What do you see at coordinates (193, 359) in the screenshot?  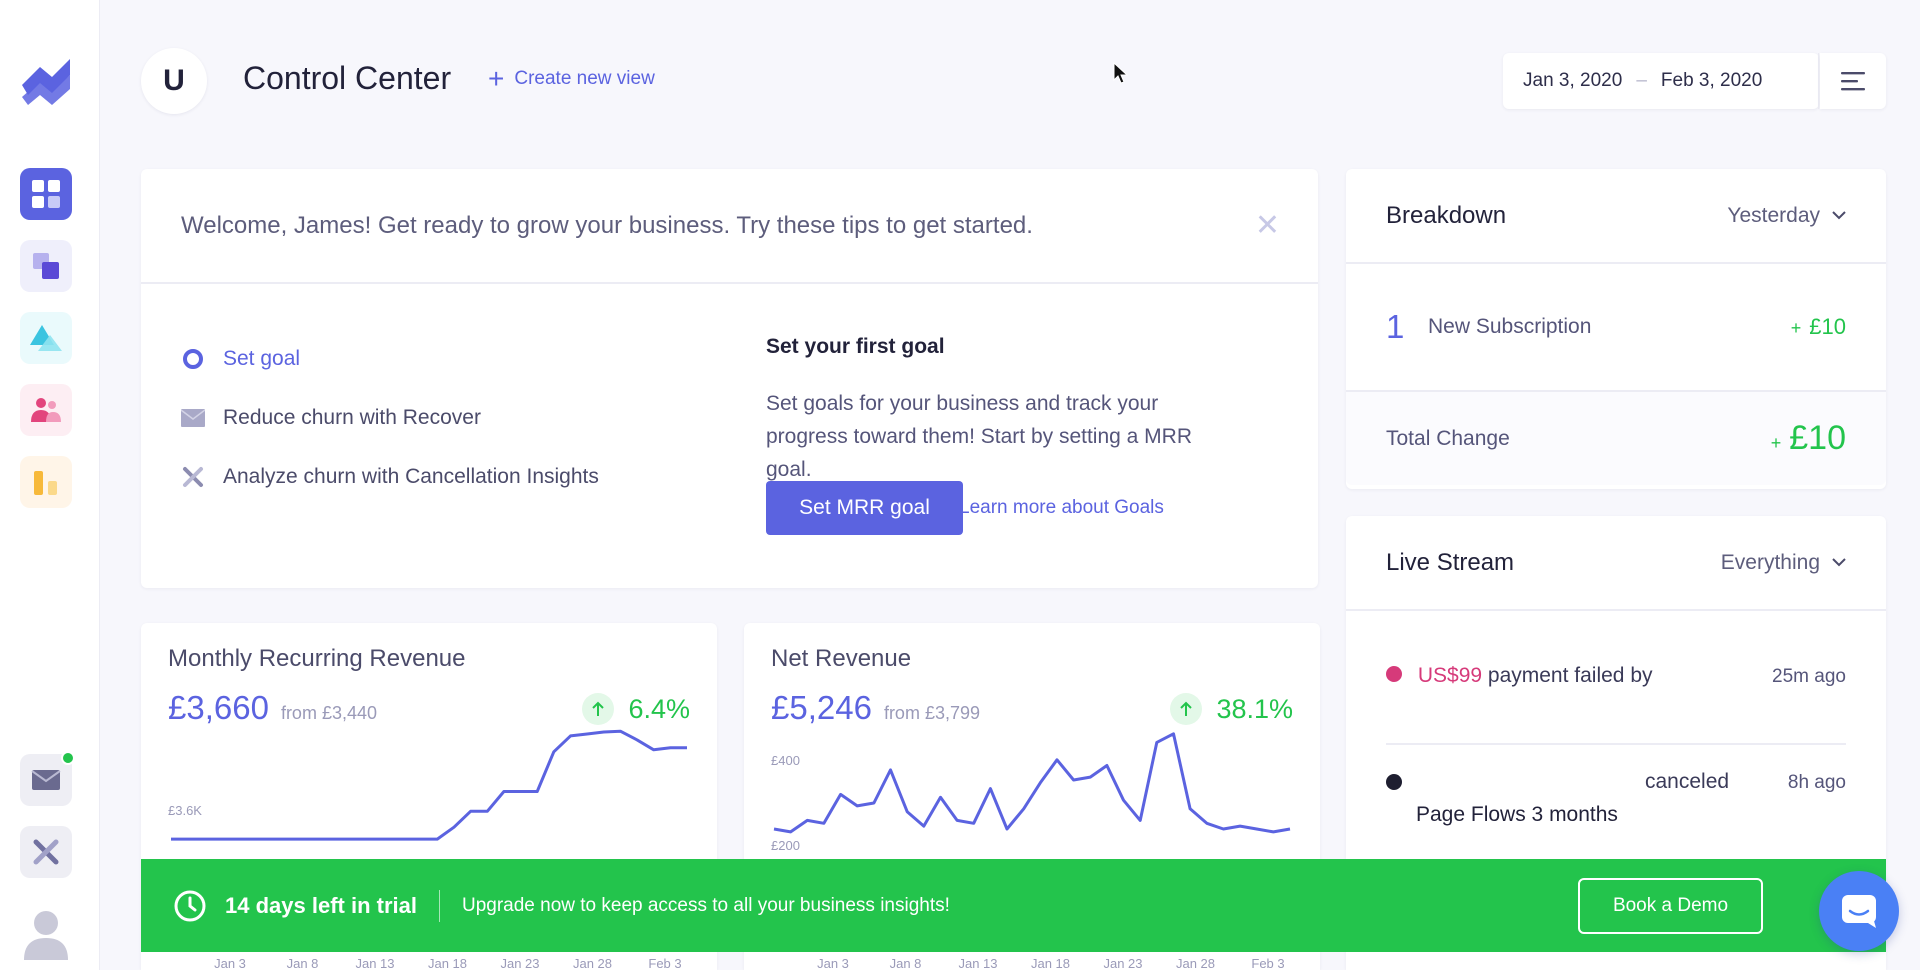 I see `radio-icon` at bounding box center [193, 359].